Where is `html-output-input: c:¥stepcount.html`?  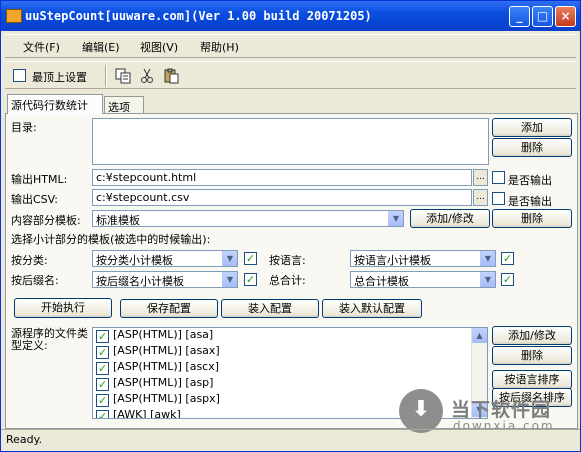 html-output-input: c:¥stepcount.html is located at coordinates (282, 177).